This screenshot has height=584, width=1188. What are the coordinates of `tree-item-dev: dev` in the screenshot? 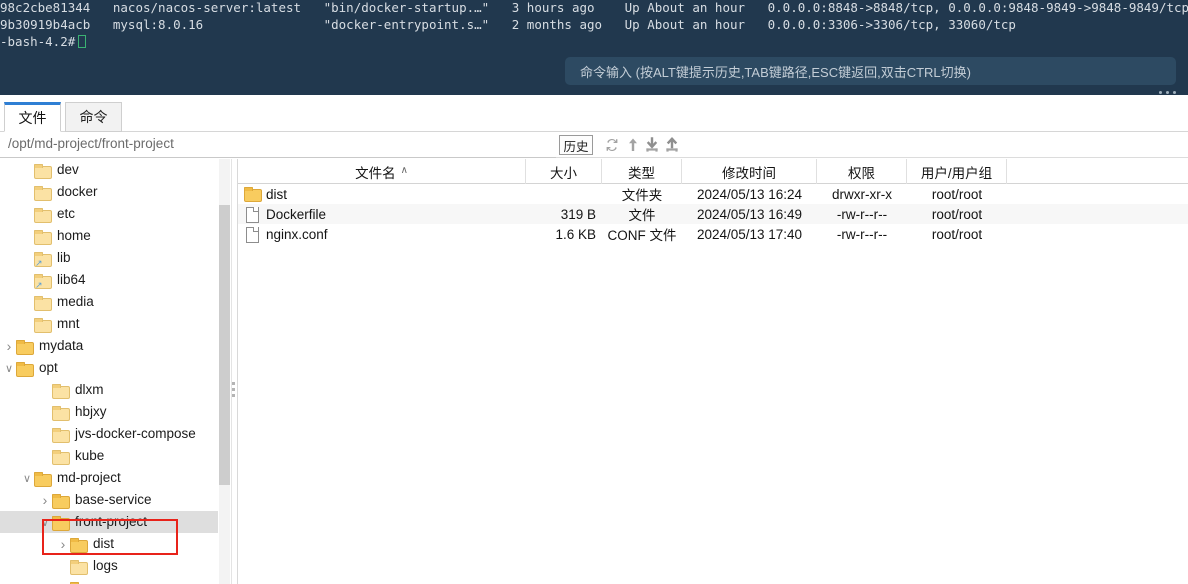 It's located at (109, 170).